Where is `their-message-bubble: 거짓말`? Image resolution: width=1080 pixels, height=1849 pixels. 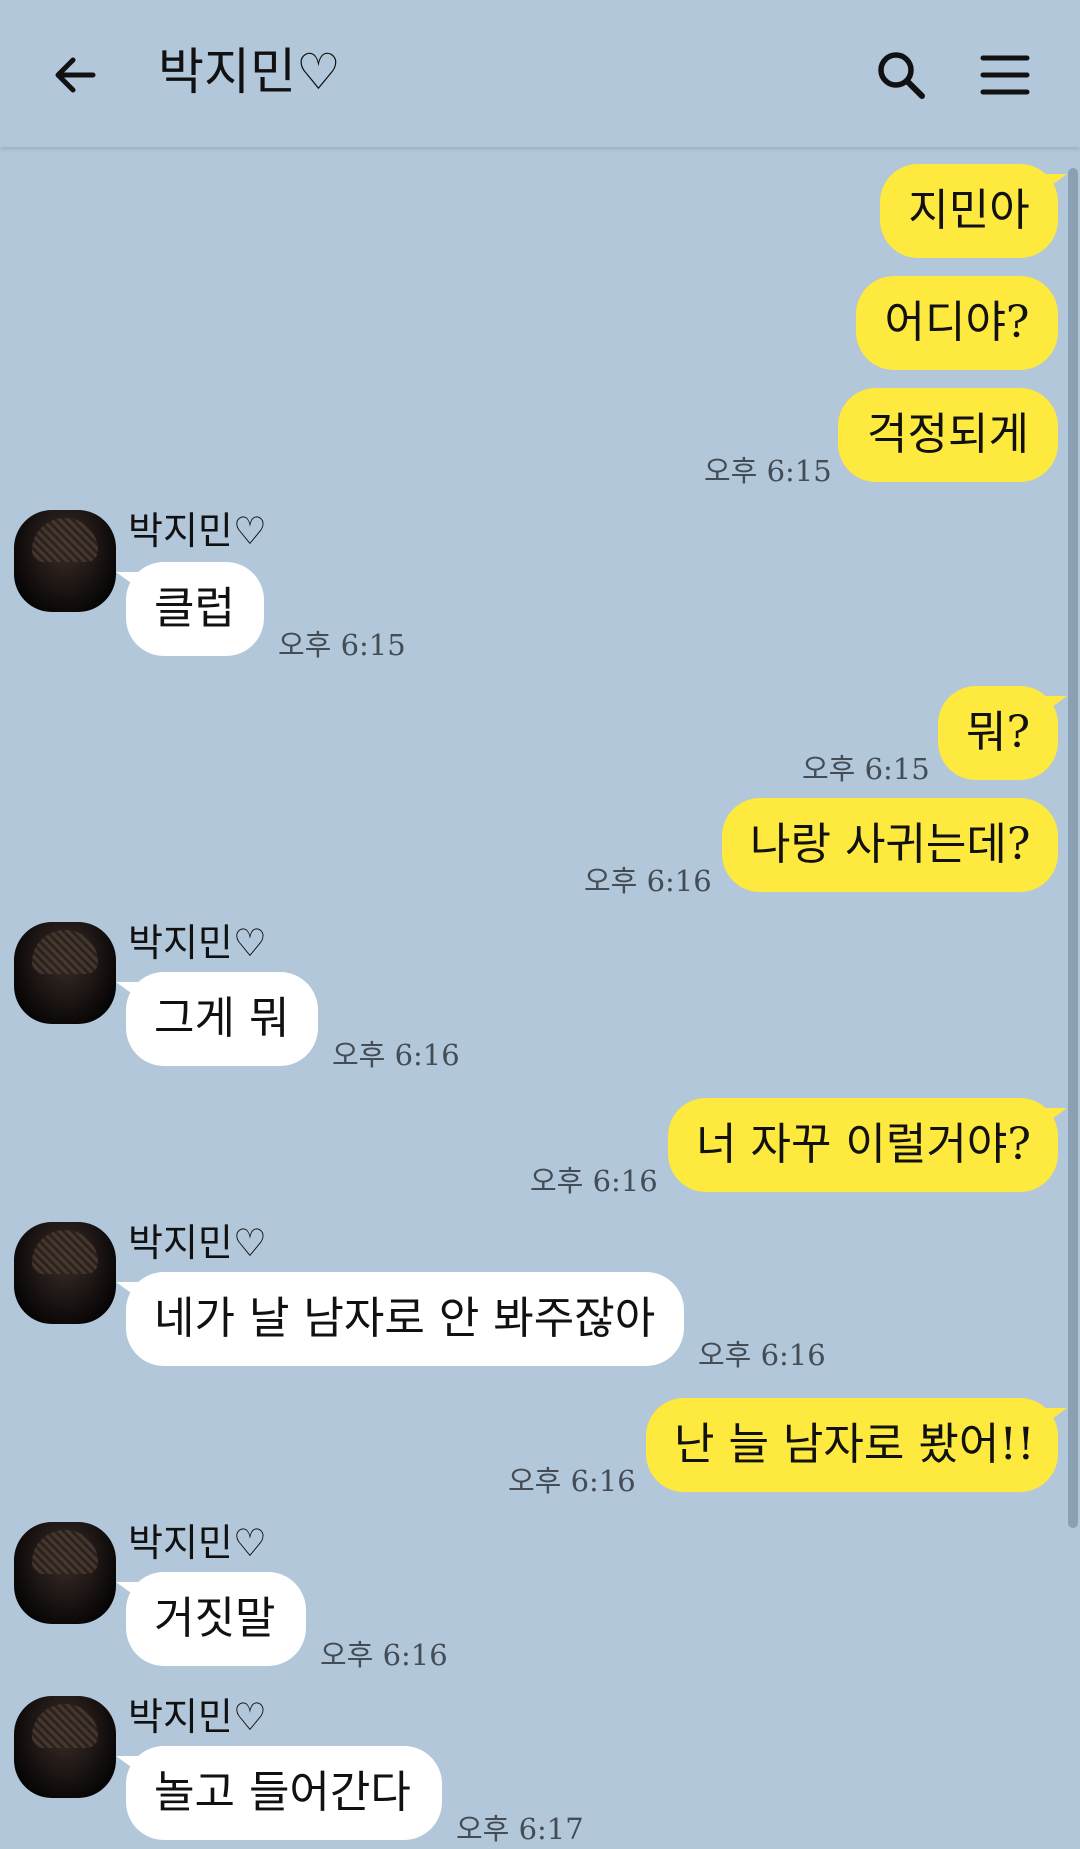 their-message-bubble: 거짓말 is located at coordinates (211, 1619).